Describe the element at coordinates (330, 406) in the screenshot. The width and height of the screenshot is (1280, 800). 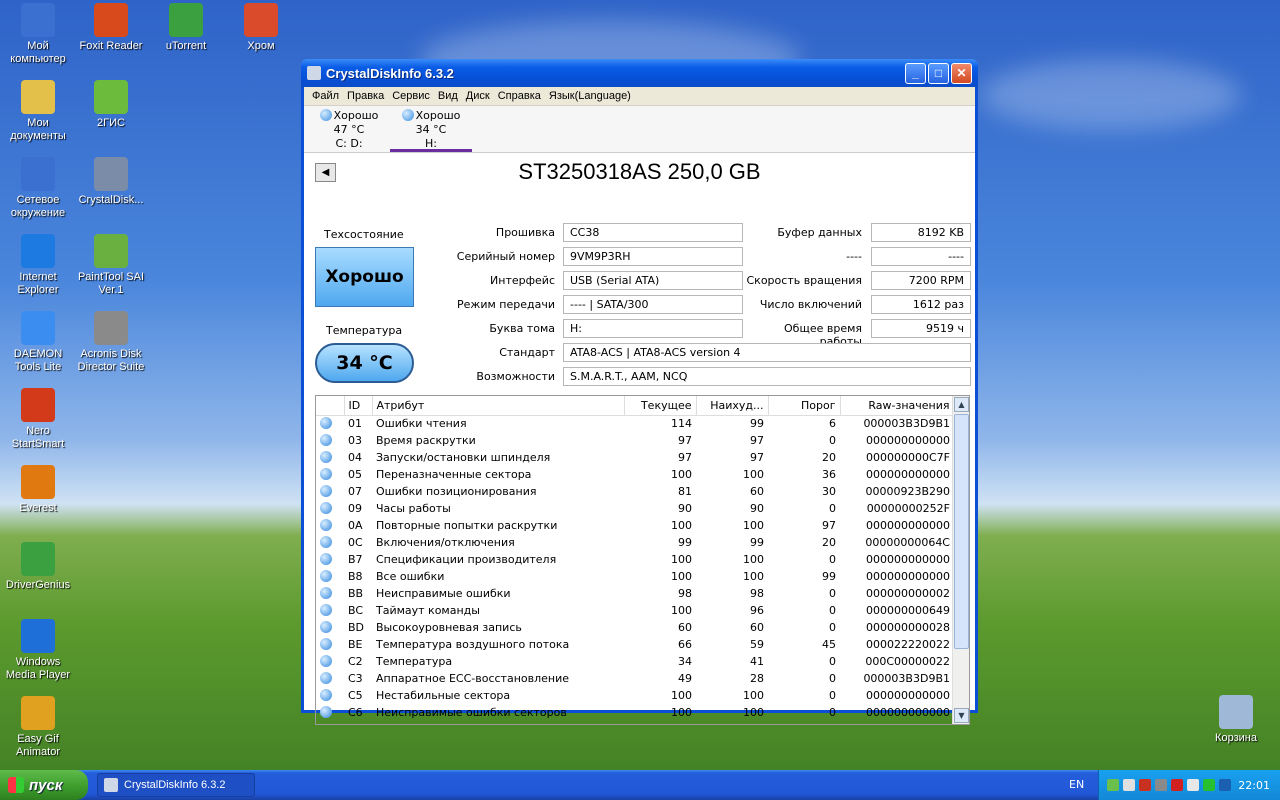
I see `smart-header-status` at that location.